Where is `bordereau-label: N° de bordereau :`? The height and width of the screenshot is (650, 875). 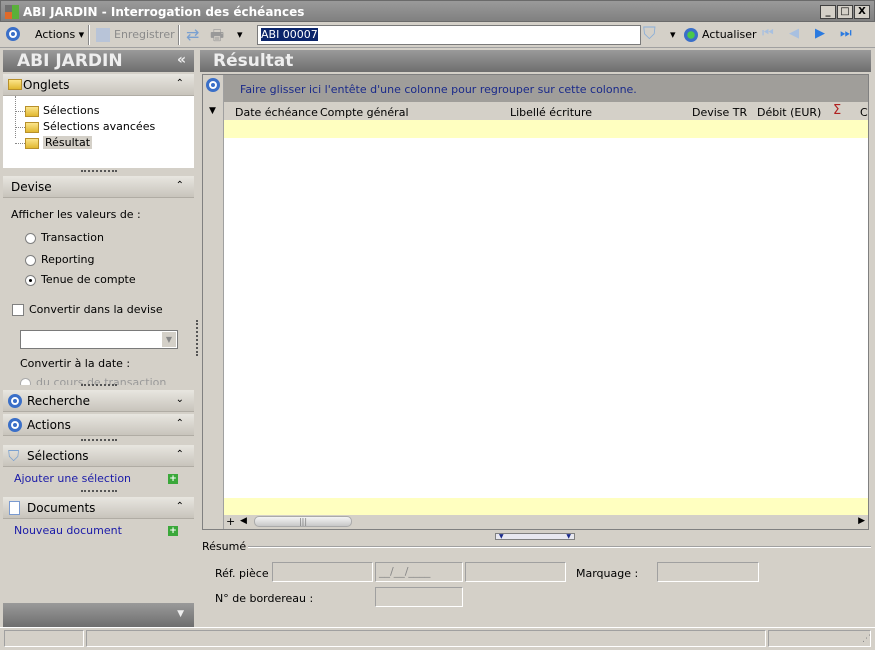 bordereau-label: N° de bordereau : is located at coordinates (264, 598).